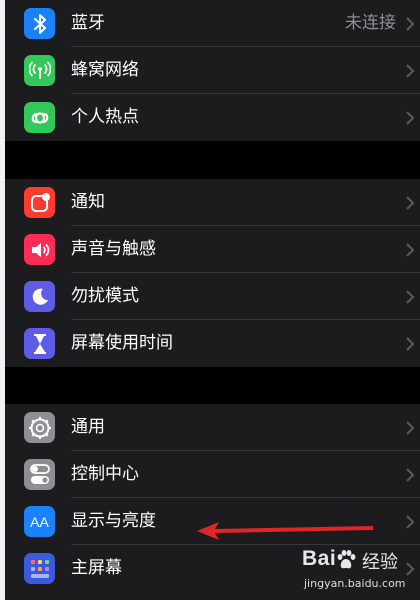 The height and width of the screenshot is (600, 420). What do you see at coordinates (212, 474) in the screenshot?
I see `settings-row-control-center: 控制中心` at bounding box center [212, 474].